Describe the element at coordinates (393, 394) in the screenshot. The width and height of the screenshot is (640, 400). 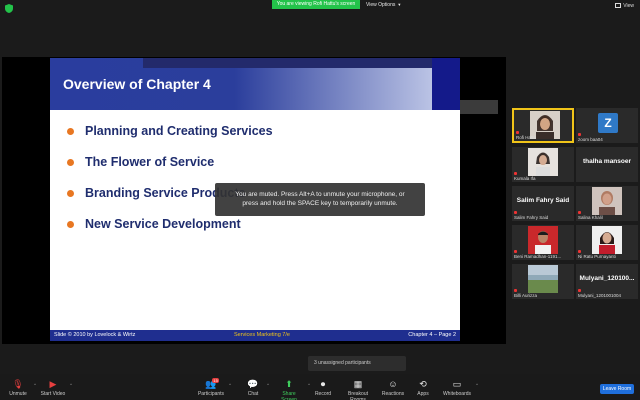
I see `reactions-label: Reactions` at that location.